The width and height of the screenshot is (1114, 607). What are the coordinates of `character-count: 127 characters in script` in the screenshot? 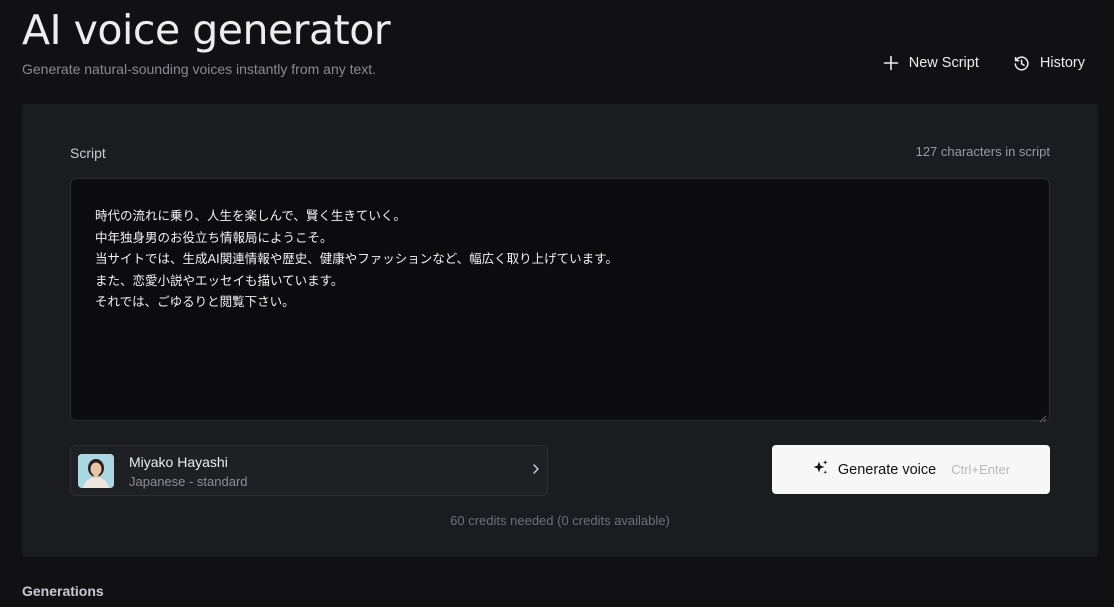 It's located at (982, 151).